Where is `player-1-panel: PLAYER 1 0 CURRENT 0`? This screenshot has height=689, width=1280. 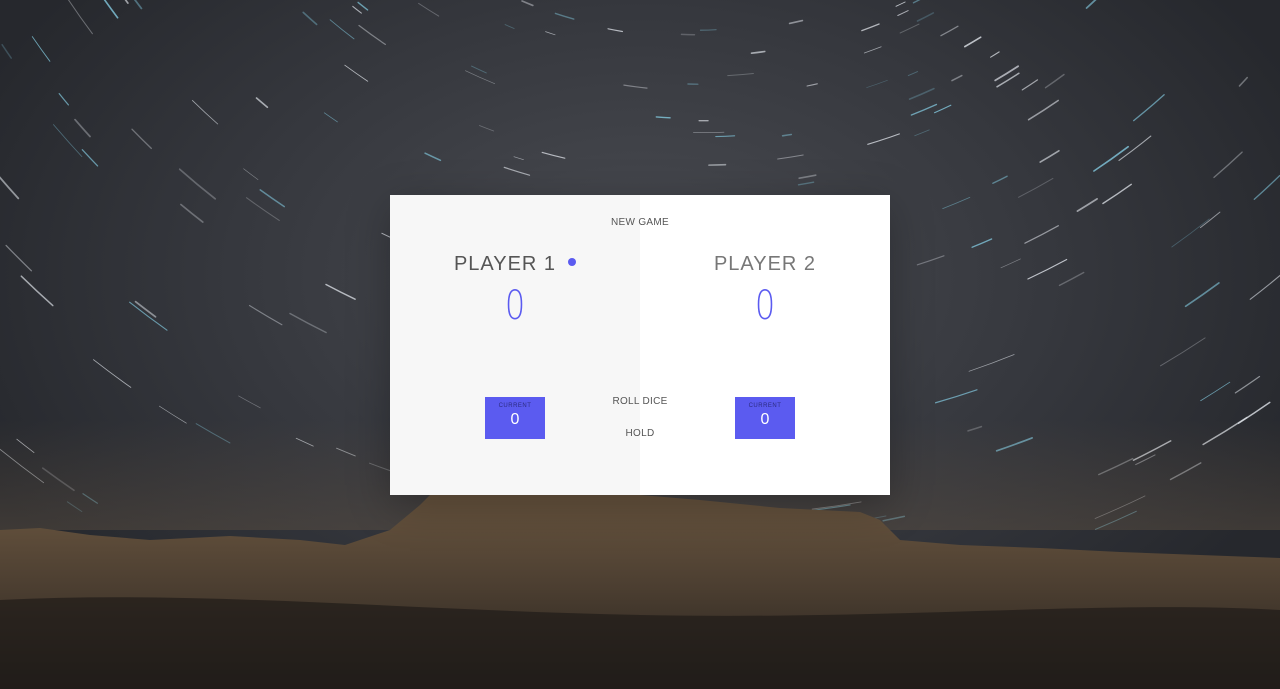 player-1-panel: PLAYER 1 0 CURRENT 0 is located at coordinates (515, 345).